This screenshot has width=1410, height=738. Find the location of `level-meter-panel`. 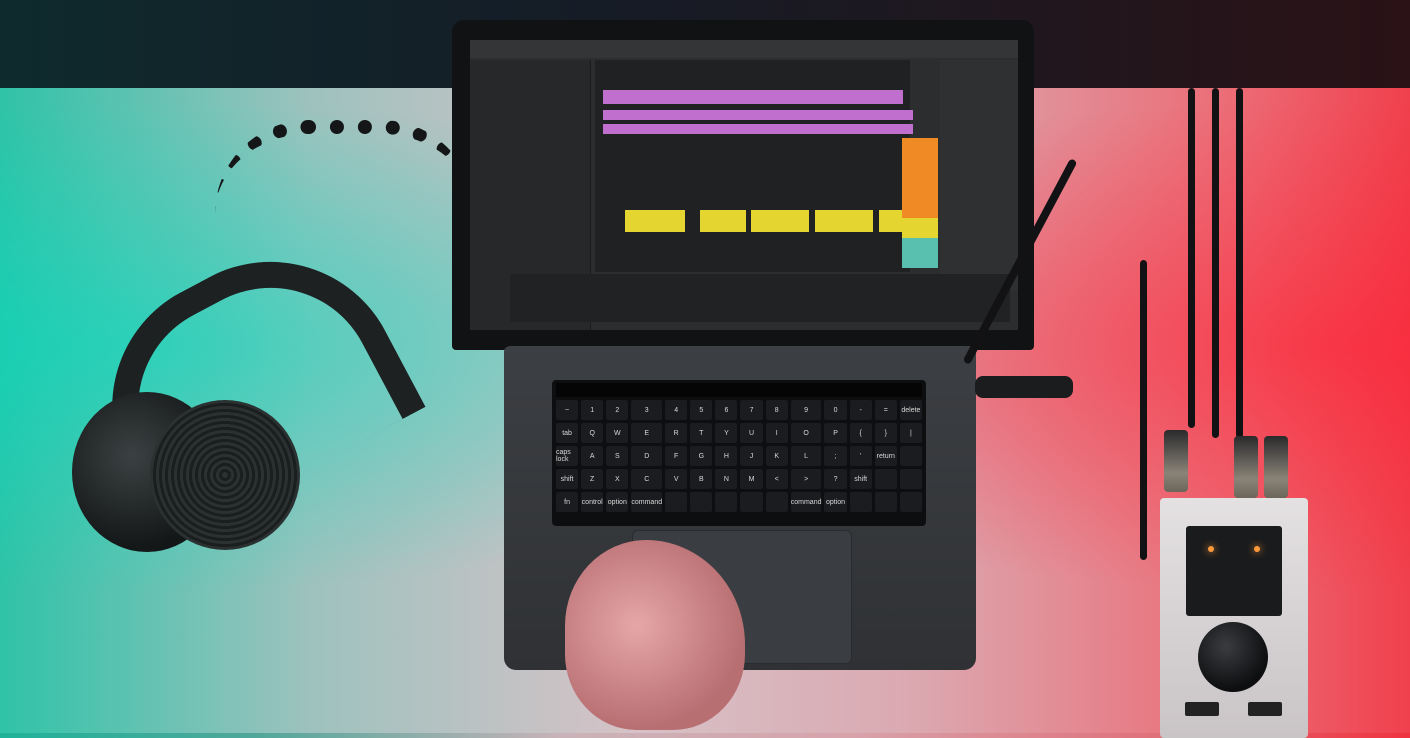

level-meter-panel is located at coordinates (1234, 571).